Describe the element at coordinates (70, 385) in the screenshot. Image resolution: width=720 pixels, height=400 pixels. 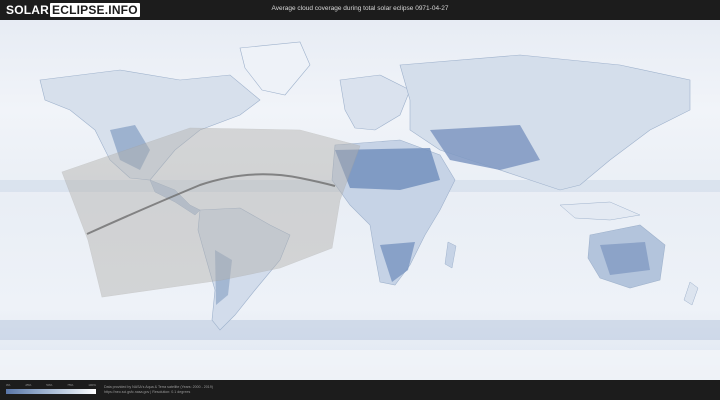
I see `legend-tick-75: 75%` at that location.